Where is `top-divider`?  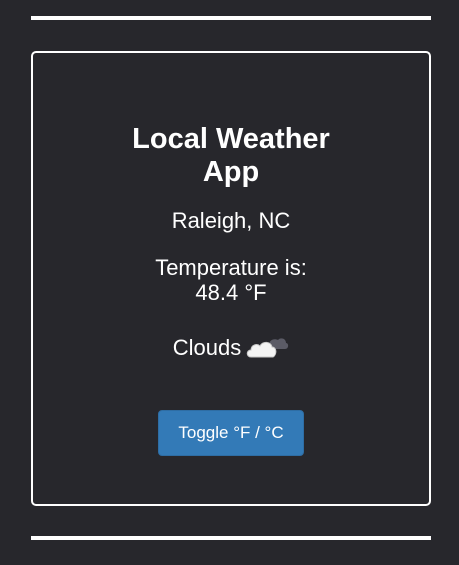 top-divider is located at coordinates (231, 18).